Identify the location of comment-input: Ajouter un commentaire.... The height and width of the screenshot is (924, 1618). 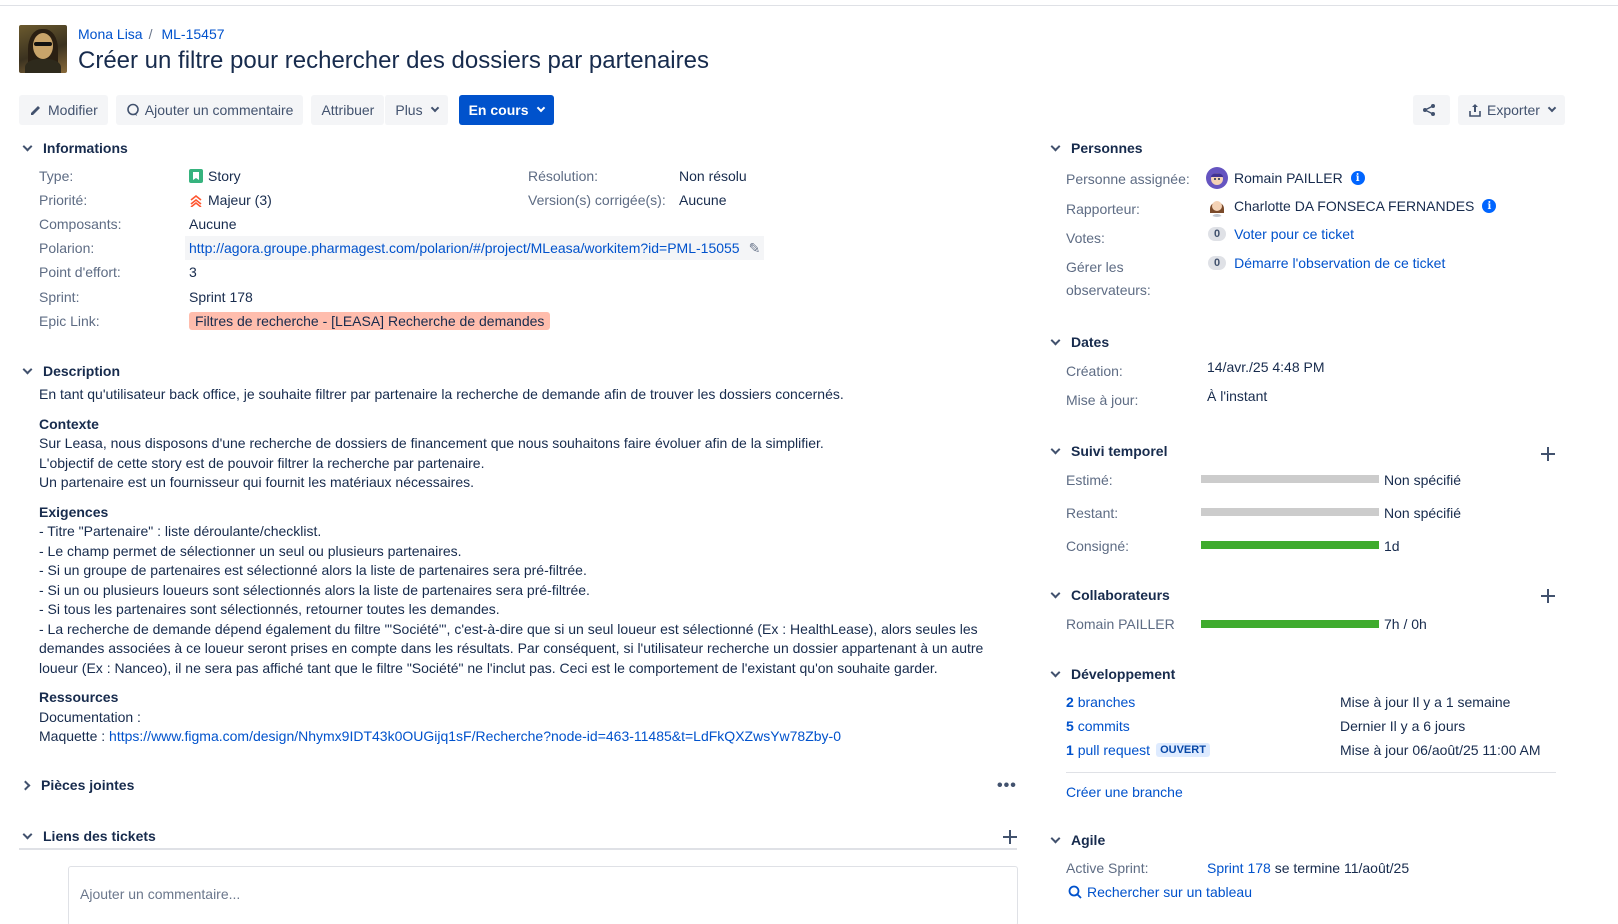
(543, 895).